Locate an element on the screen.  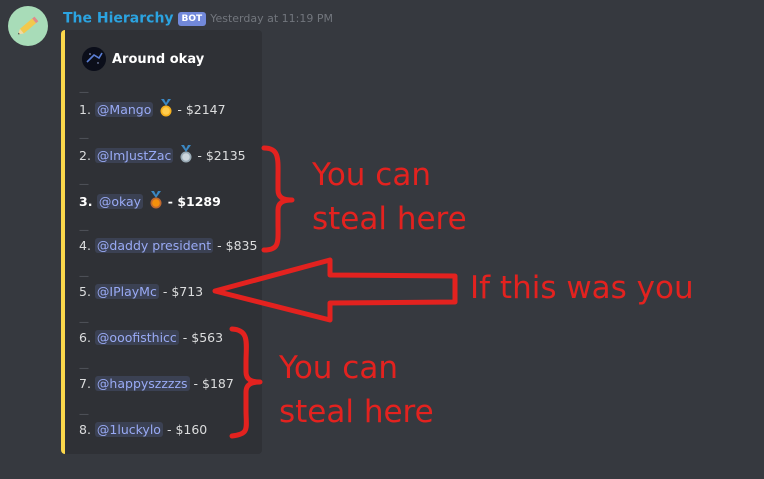
upper-label-line1: You can is located at coordinates (371, 175).